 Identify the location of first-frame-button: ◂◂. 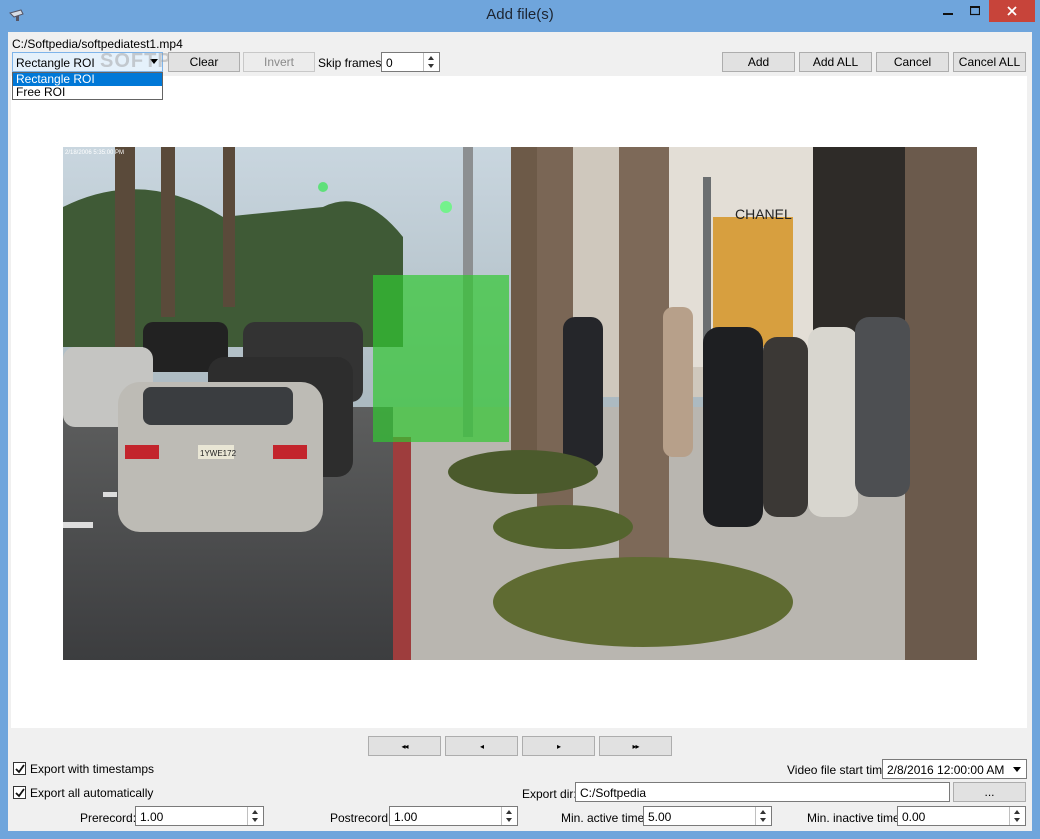
(404, 746).